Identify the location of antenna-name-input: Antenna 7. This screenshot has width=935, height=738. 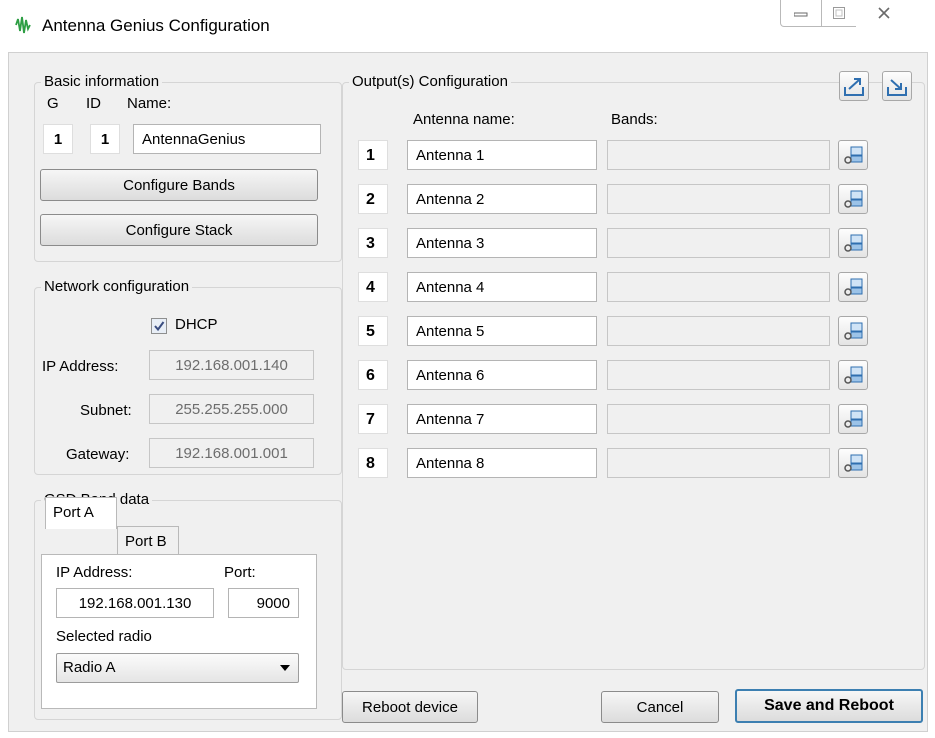
(502, 419).